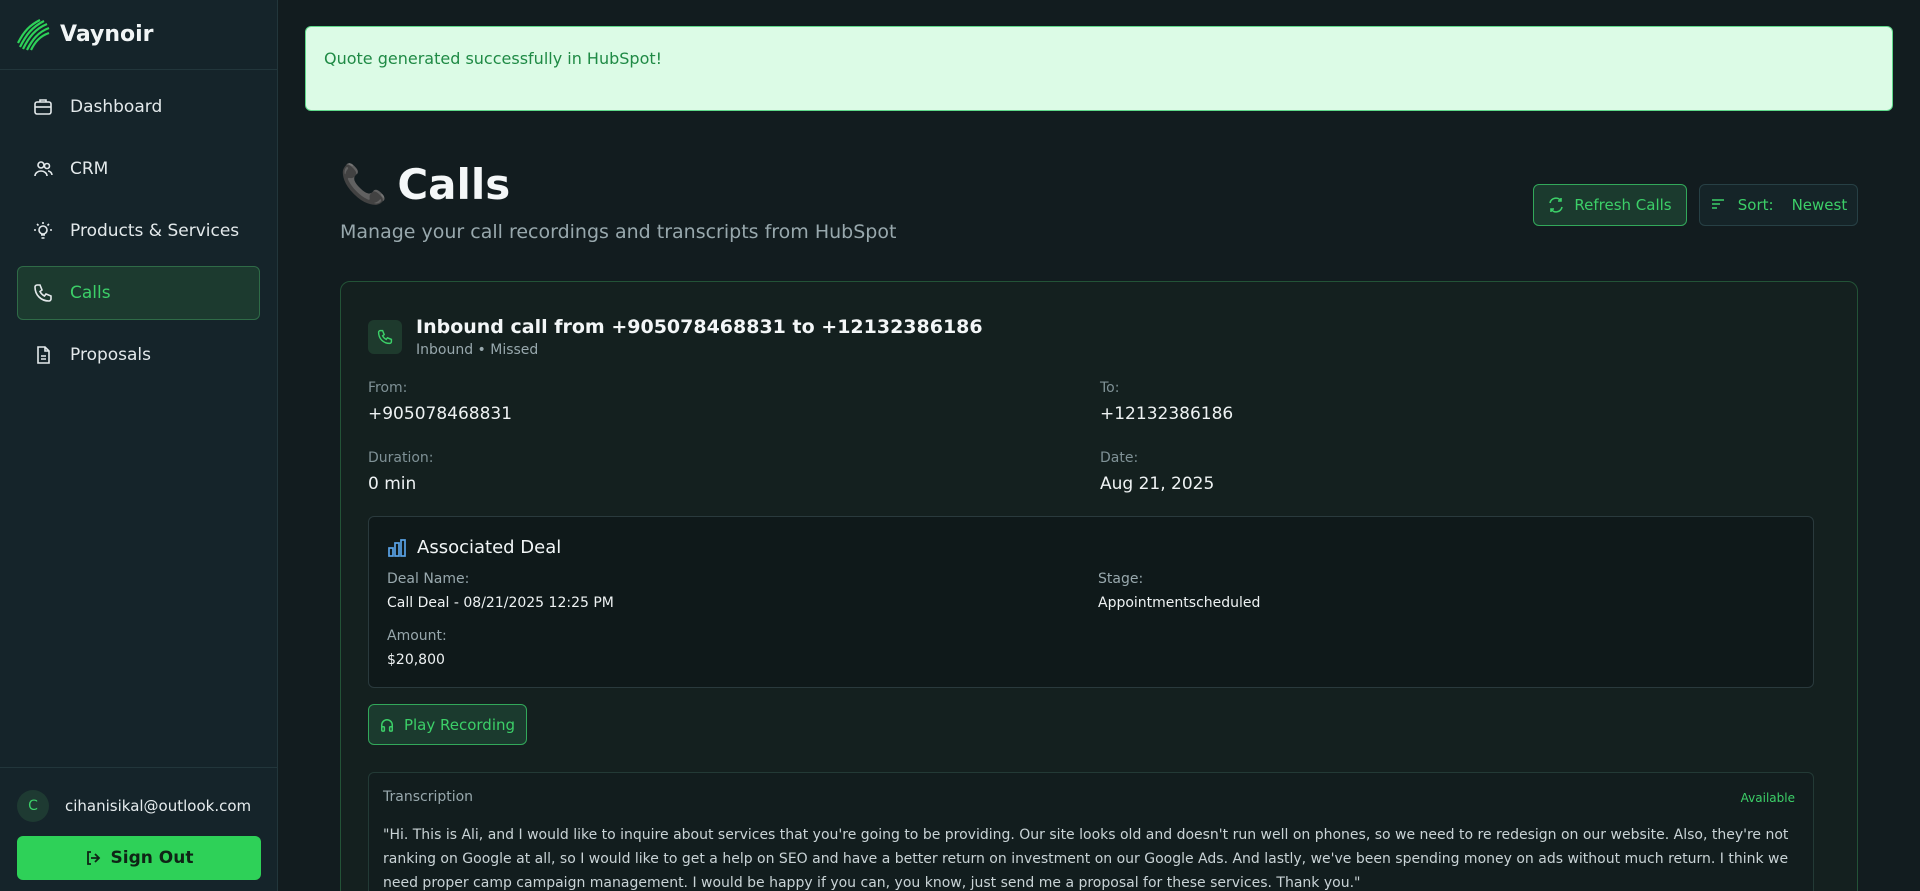 The height and width of the screenshot is (891, 1920). What do you see at coordinates (1556, 205) in the screenshot?
I see `refresh-icon` at bounding box center [1556, 205].